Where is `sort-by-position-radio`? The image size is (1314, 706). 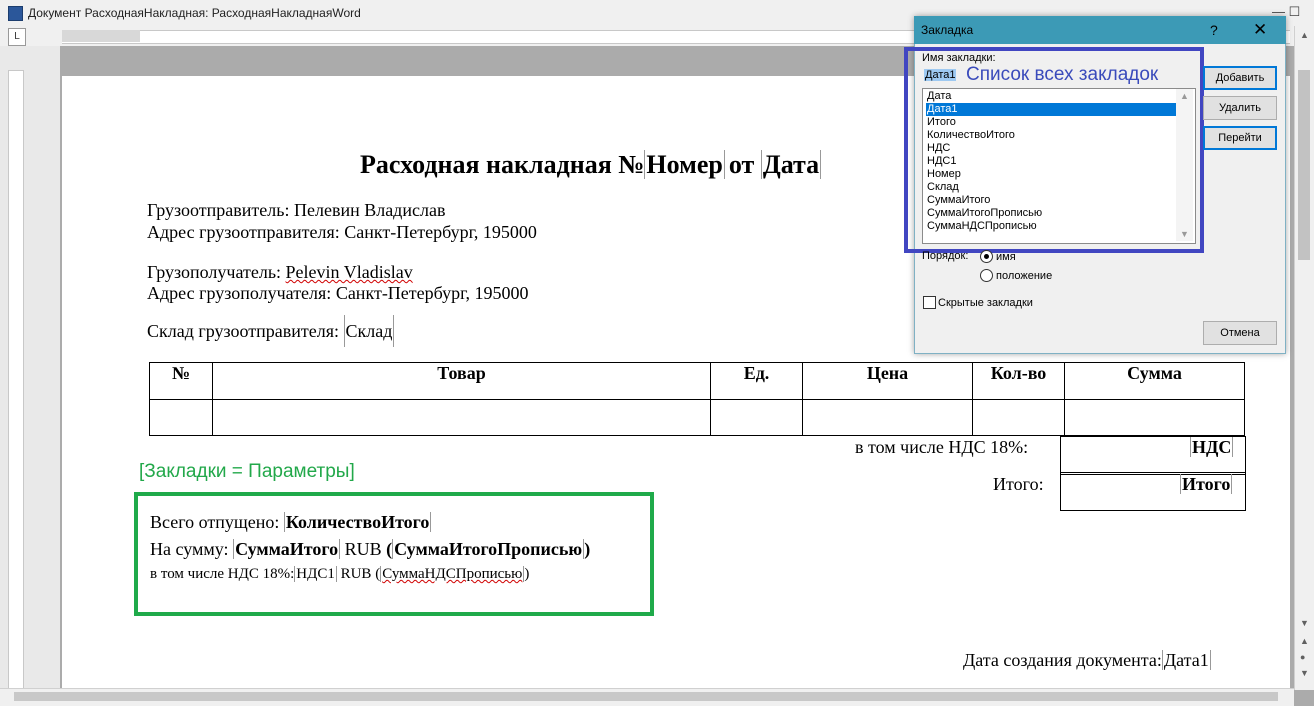
sort-by-position-radio is located at coordinates (986, 275).